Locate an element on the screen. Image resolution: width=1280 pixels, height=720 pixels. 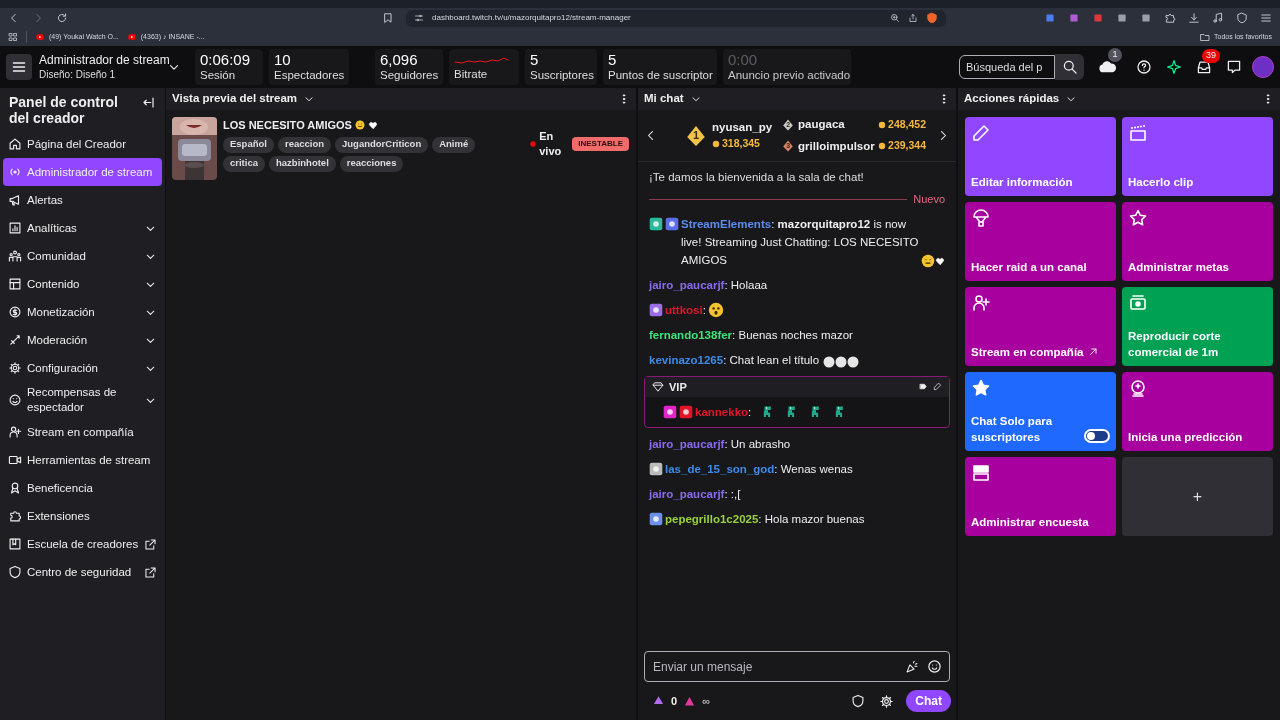
sidebar-item: Alertas is located at coordinates (82, 200).